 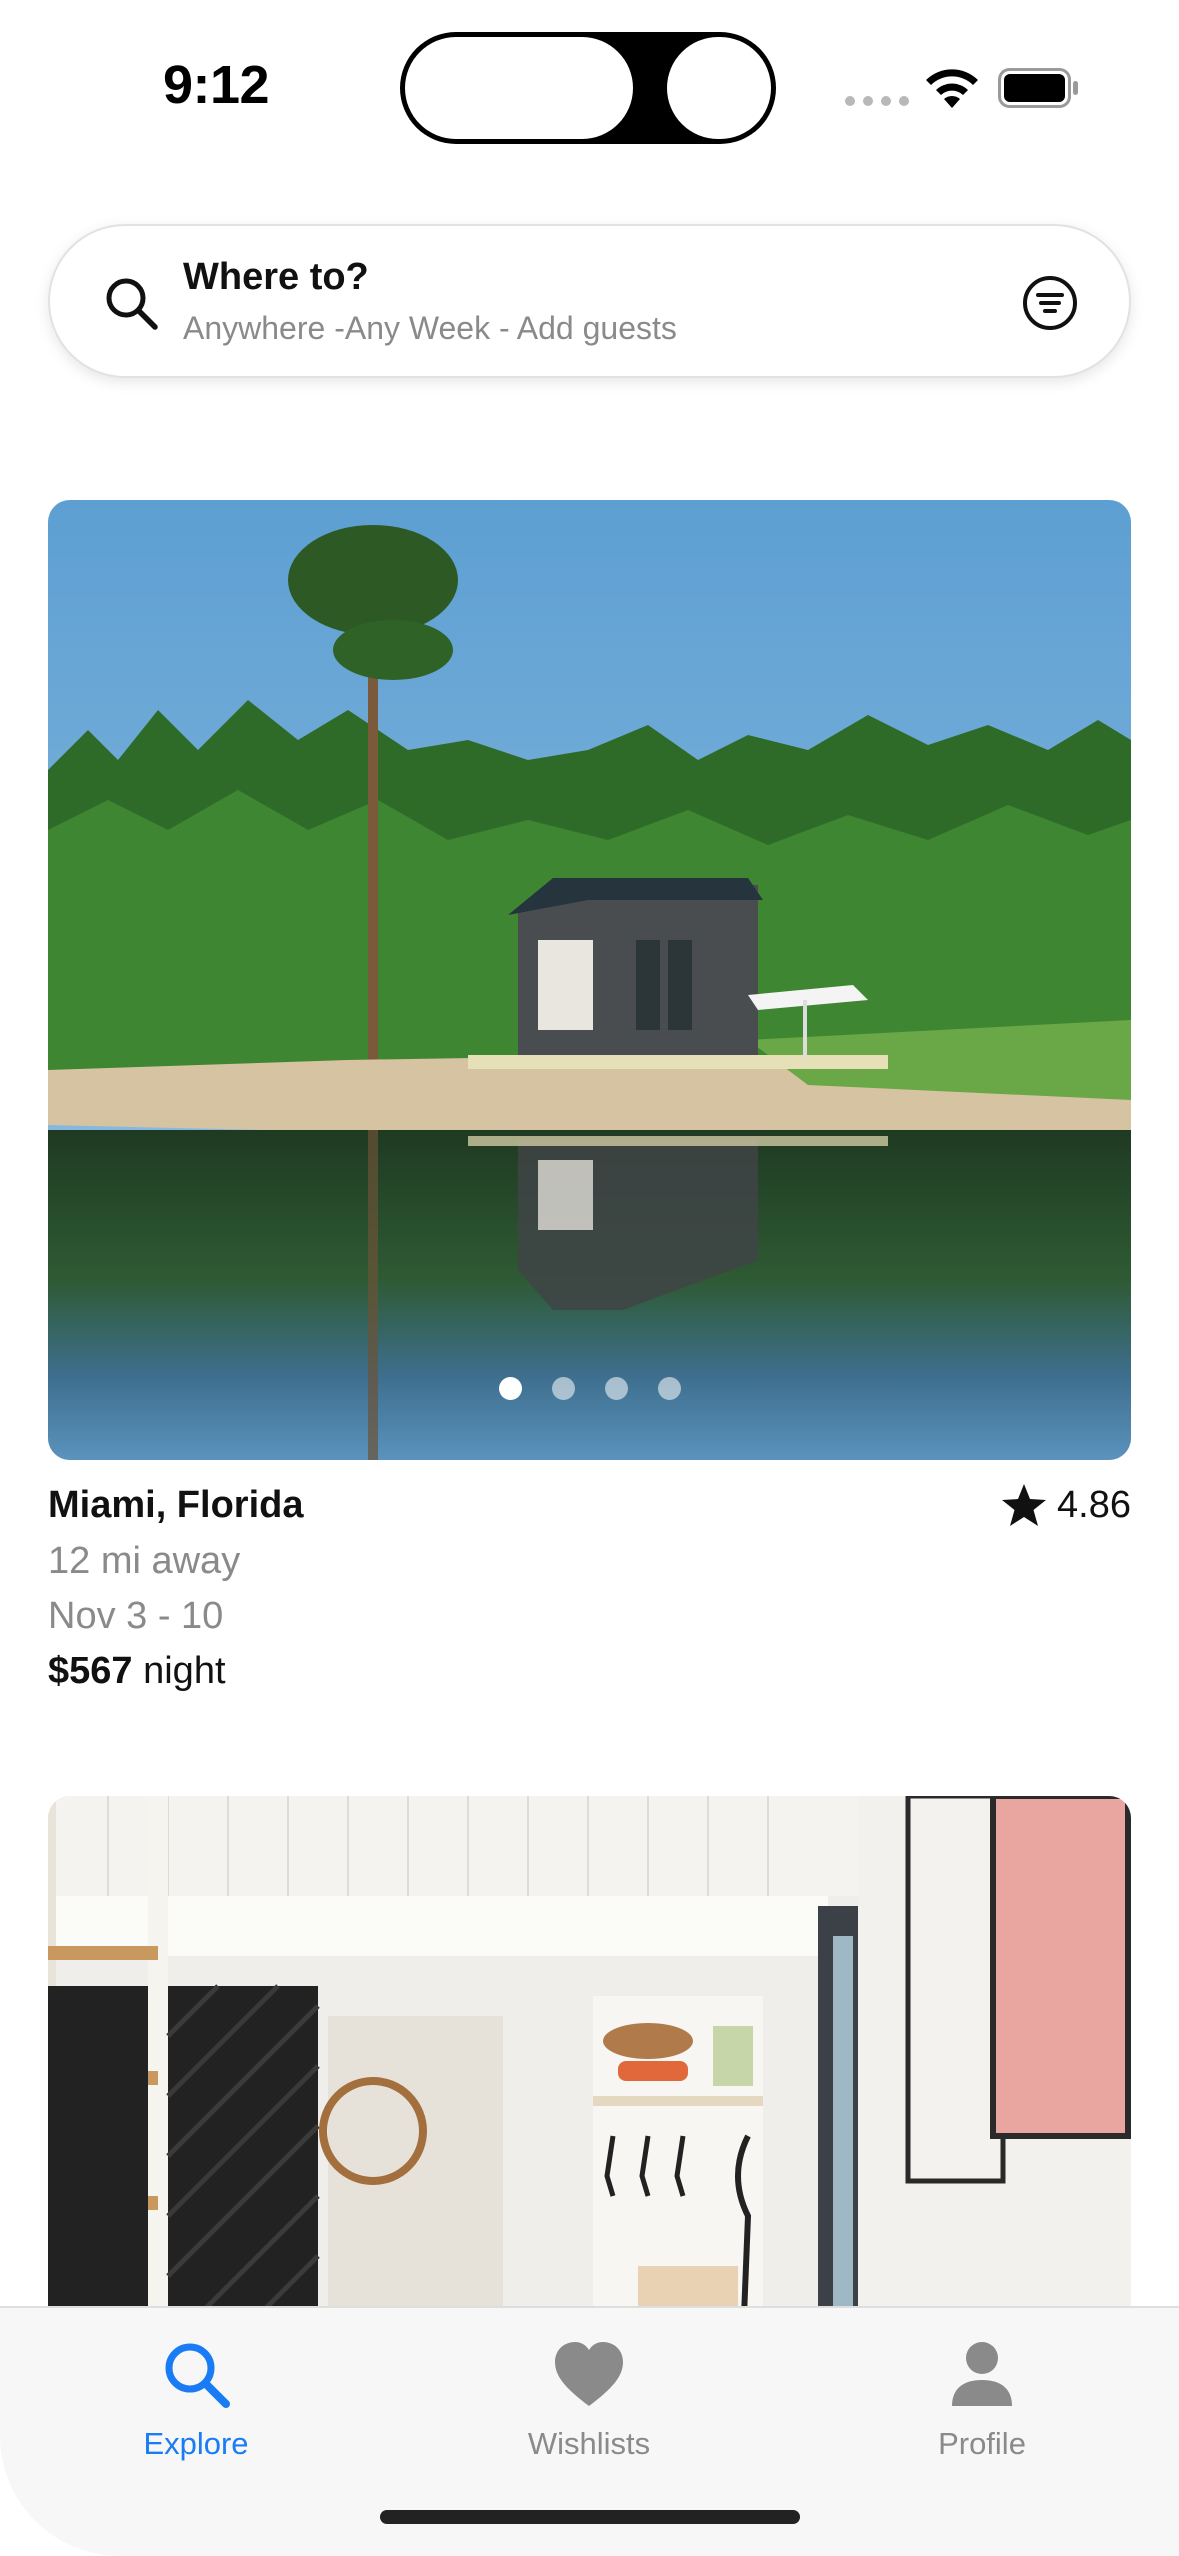 I want to click on search-title: Where to?, so click(x=276, y=277).